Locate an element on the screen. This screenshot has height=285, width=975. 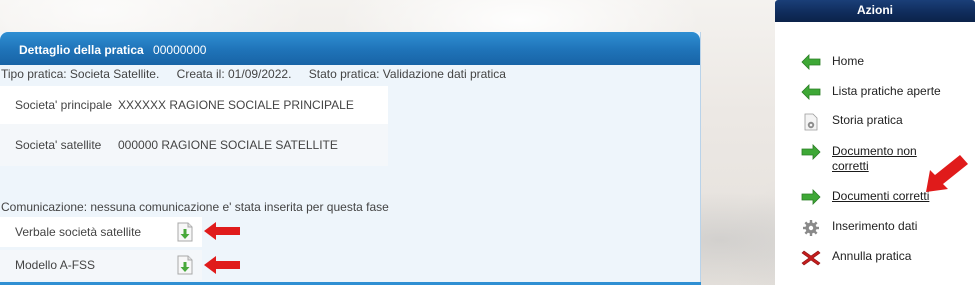
gear-icon is located at coordinates (811, 228).